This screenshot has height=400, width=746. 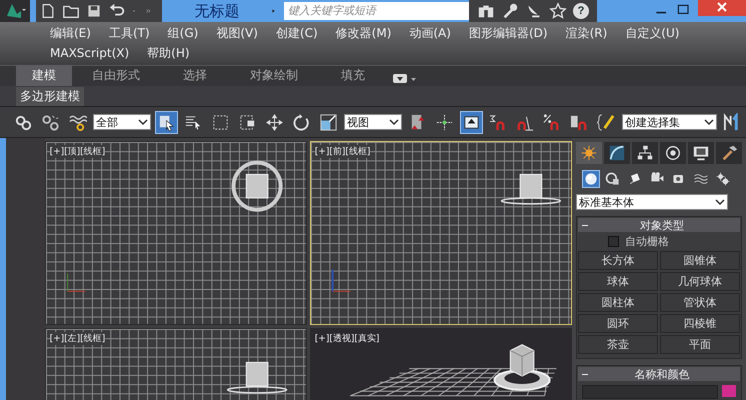 I want to click on target-tab, so click(x=673, y=153).